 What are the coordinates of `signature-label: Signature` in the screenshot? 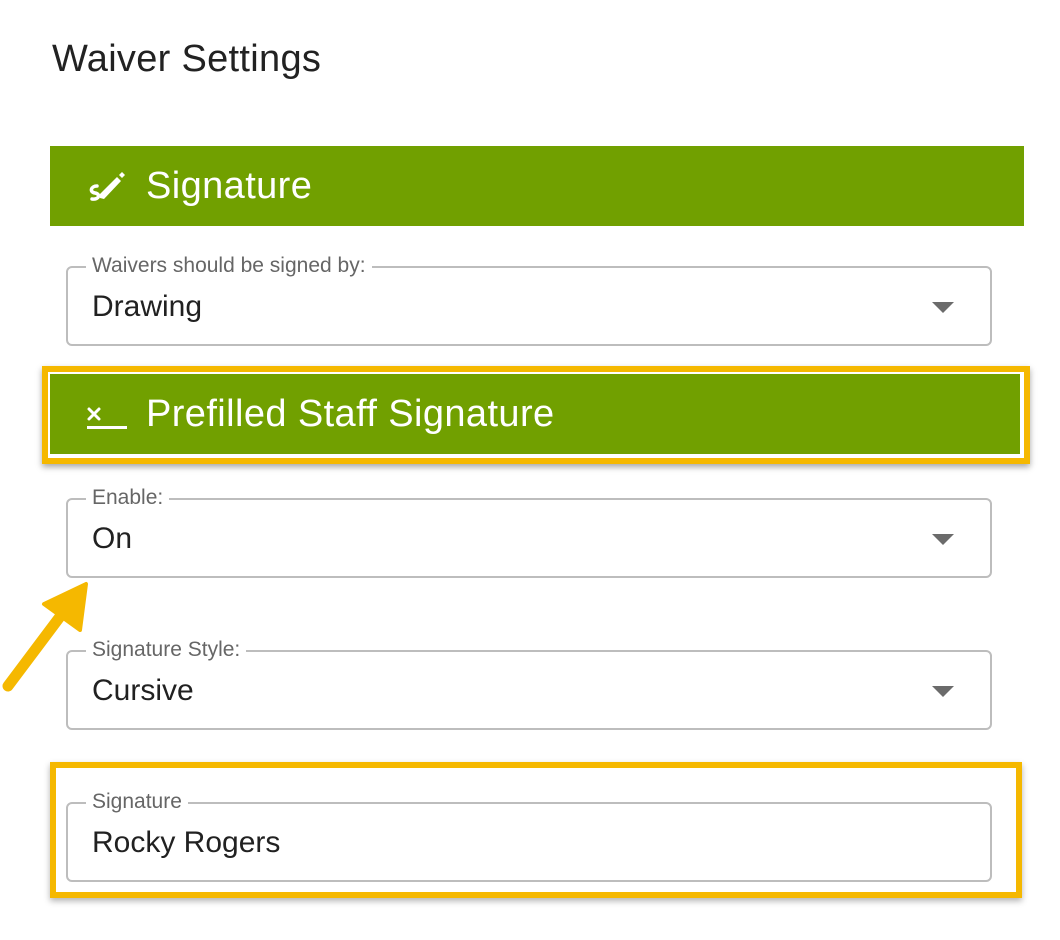 It's located at (137, 802).